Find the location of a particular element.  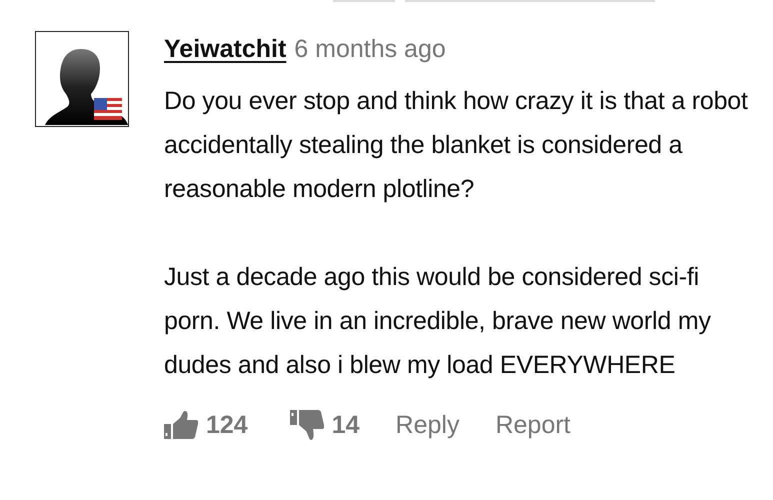

dislike-count: 14 is located at coordinates (346, 425).